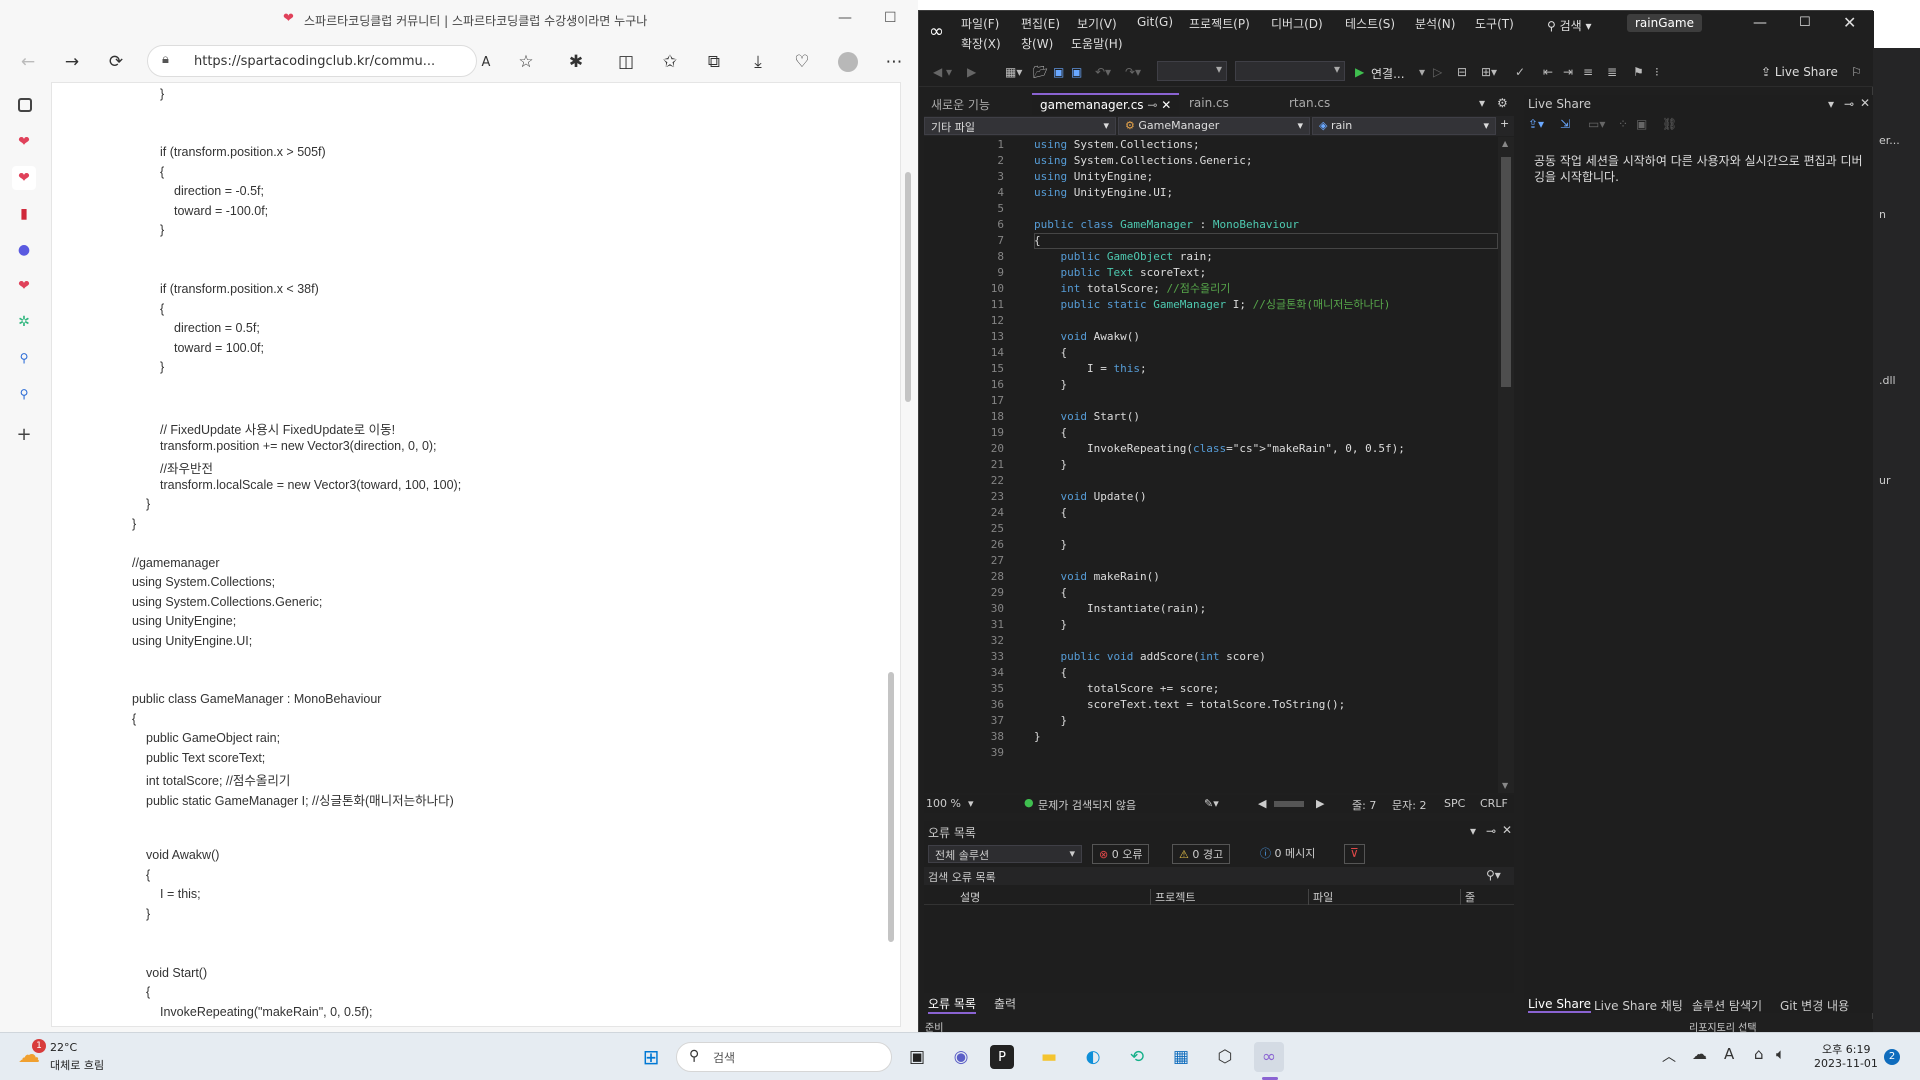 Image resolution: width=1920 pixels, height=1080 pixels. I want to click on whitespace-indicator: SPC, so click(1454, 803).